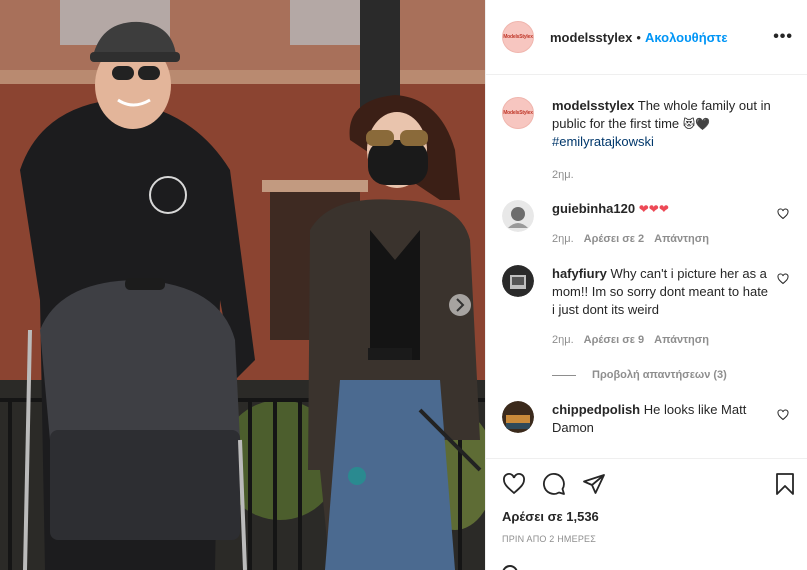 The image size is (807, 570). Describe the element at coordinates (593, 105) in the screenshot. I see `caption-username: modelsstylex` at that location.